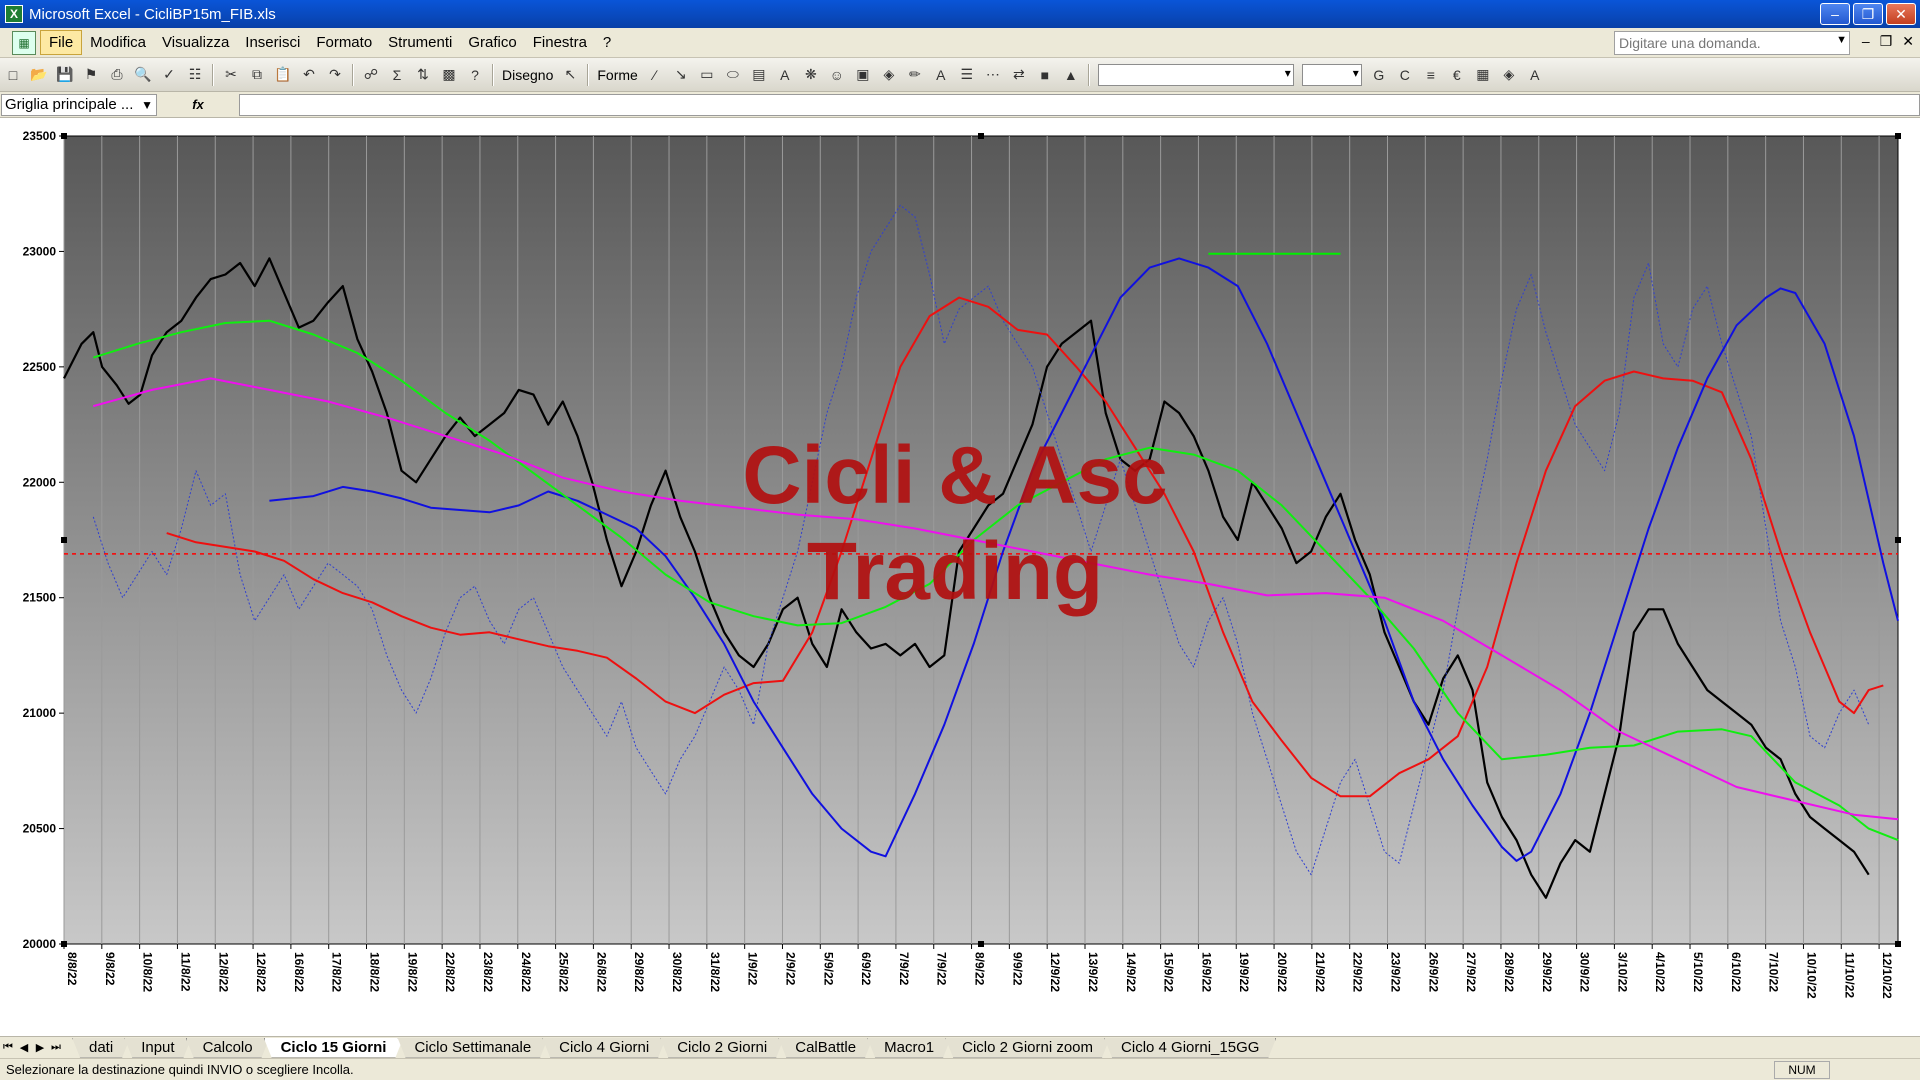 The height and width of the screenshot is (1080, 1920). I want to click on font-name-dropdown, so click(1195, 74).